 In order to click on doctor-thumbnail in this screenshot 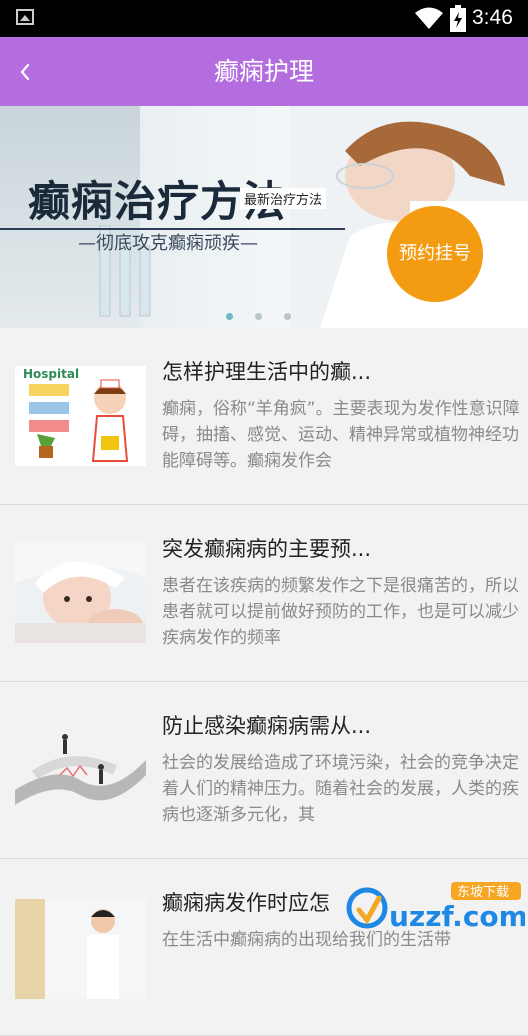, I will do `click(80, 949)`.